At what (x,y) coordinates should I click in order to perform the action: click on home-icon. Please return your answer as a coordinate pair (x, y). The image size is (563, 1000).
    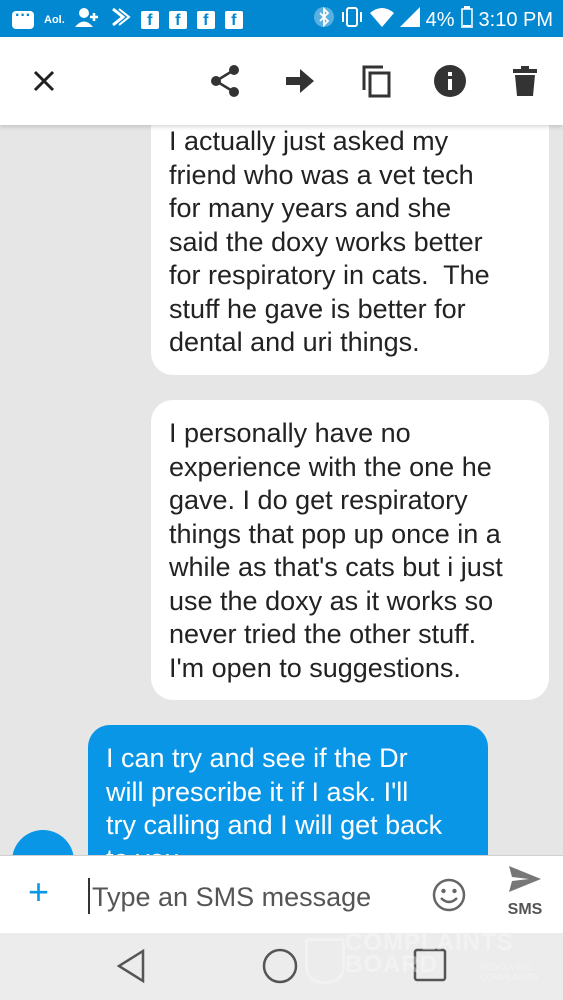
    Looking at the image, I should click on (280, 966).